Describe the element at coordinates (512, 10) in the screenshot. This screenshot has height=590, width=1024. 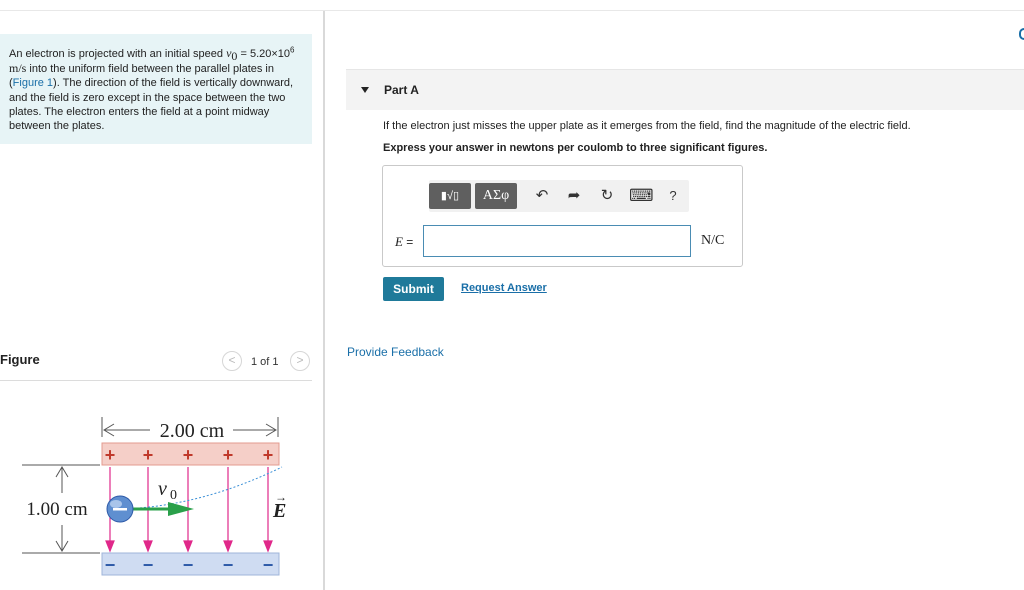
I see `top-rule` at that location.